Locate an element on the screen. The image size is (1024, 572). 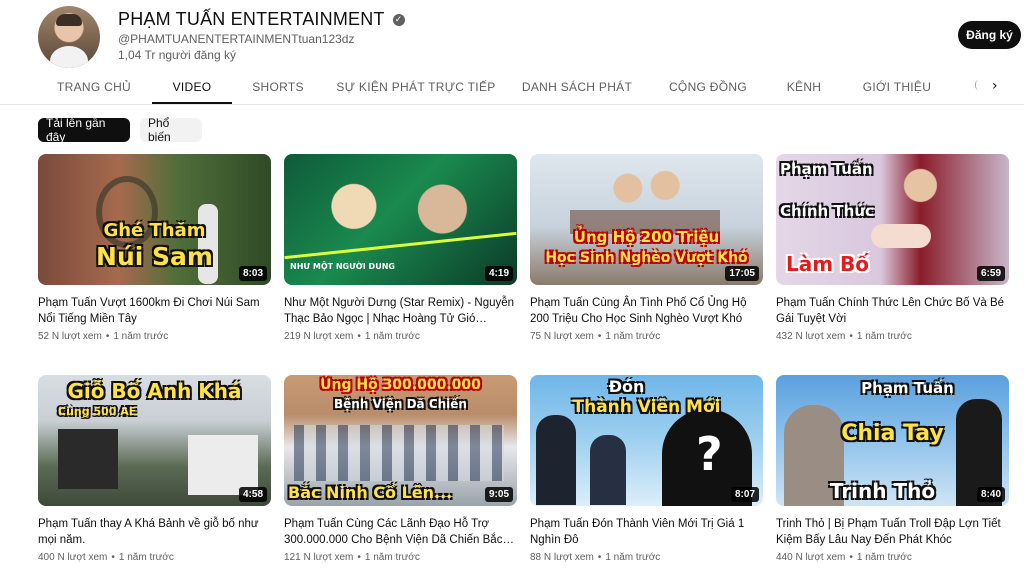
subscriber-count: 1,04 Tr người đăng ký is located at coordinates (177, 55).